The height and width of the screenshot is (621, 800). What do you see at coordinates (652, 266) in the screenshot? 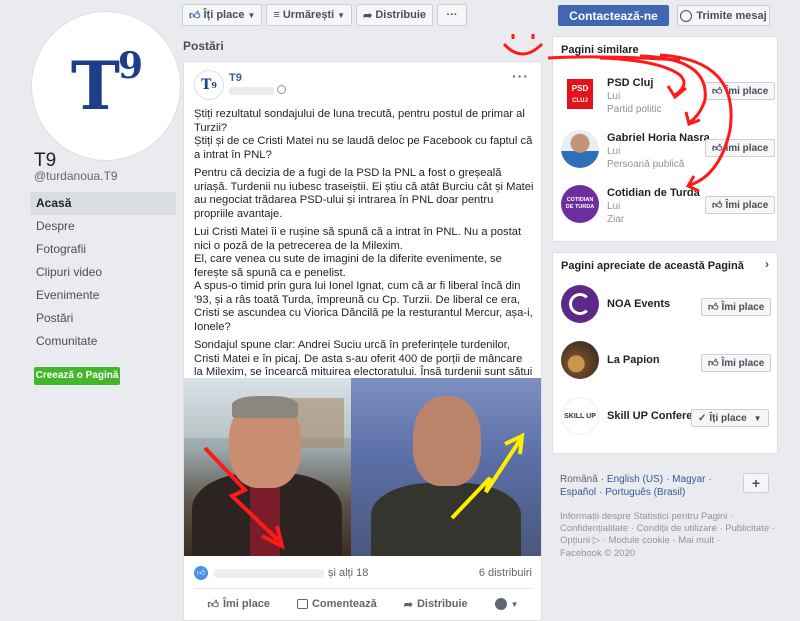
I see `liked-pages-title: Pagini apreciate de această Pagină` at bounding box center [652, 266].